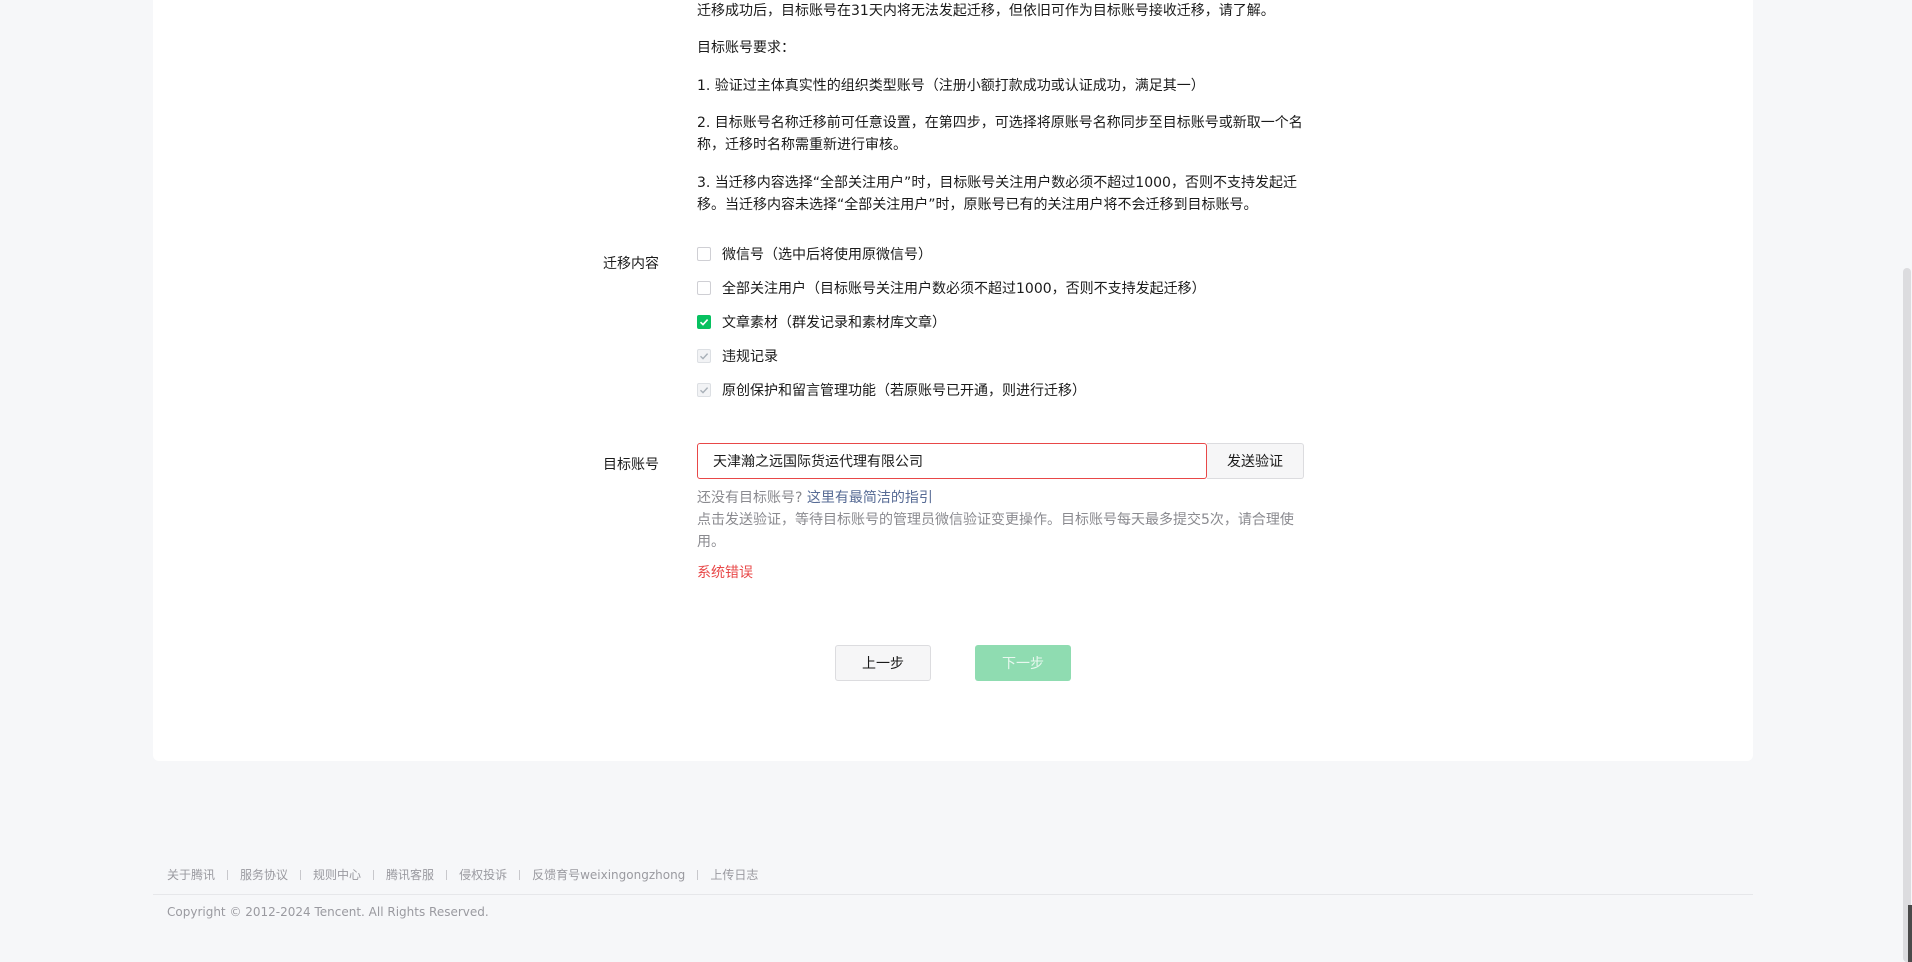 The image size is (1912, 962). I want to click on requirement-1: 1. 验证过主体真实性的组织类型账号（注册小额打款成功或认证成功，满足其一）, so click(951, 86).